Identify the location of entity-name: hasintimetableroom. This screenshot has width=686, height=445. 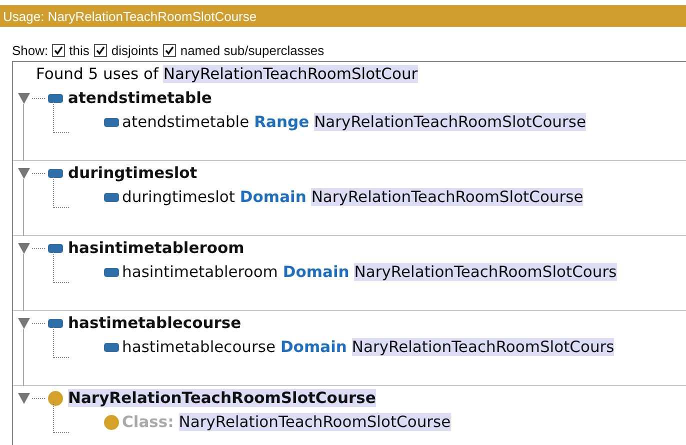
(156, 248).